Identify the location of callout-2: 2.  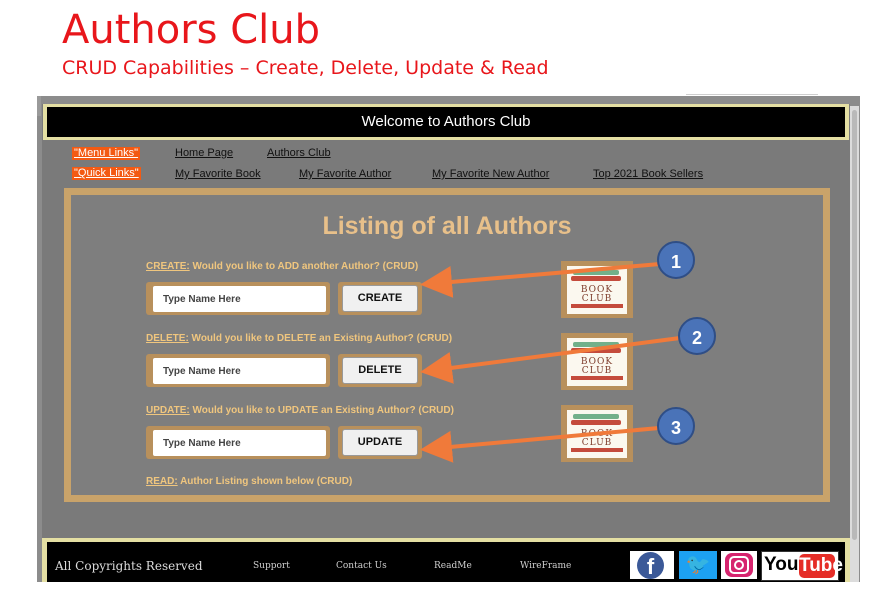
(697, 336).